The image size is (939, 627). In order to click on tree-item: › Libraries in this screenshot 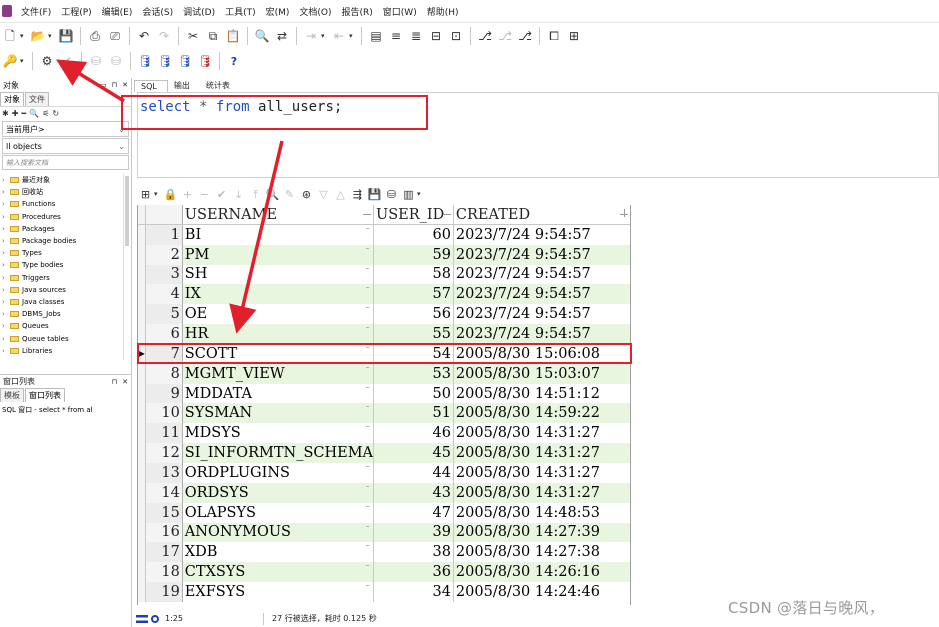, I will do `click(65, 351)`.